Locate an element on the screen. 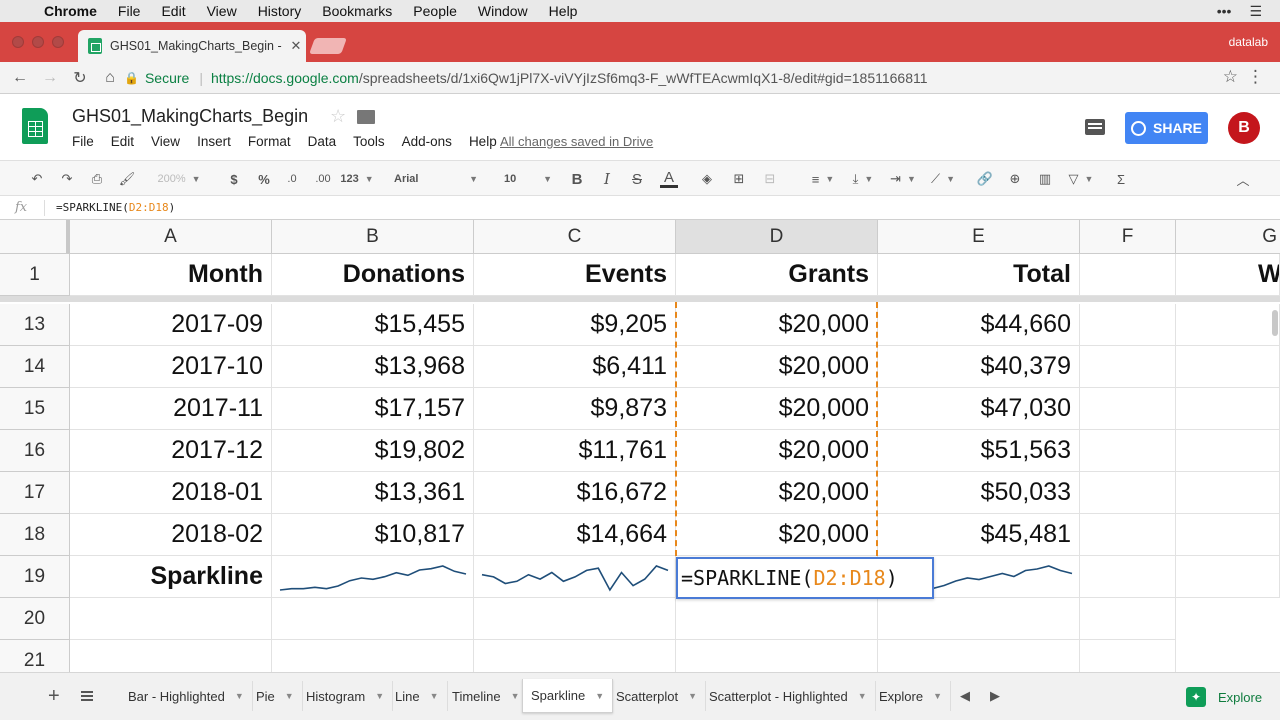 This screenshot has width=1280, height=720. sparkline-cell-g is located at coordinates (1228, 577).